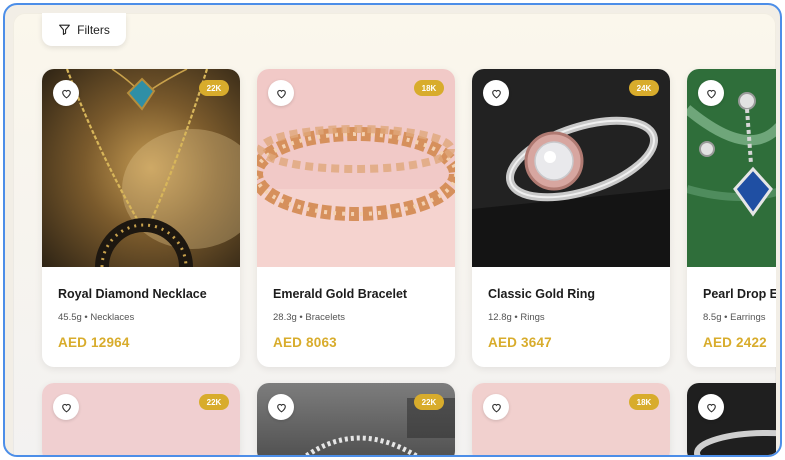  Describe the element at coordinates (571, 294) in the screenshot. I see `product-name: Classic Gold Ring` at that location.